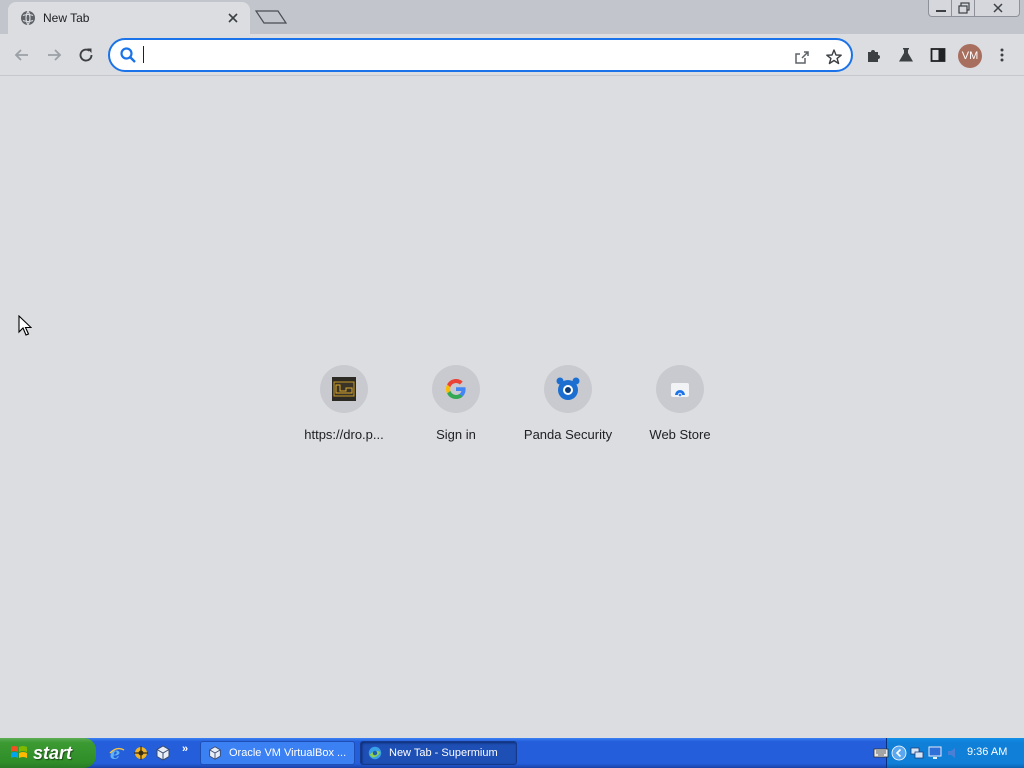  I want to click on shortcut-tile: Web Store, so click(680, 408).